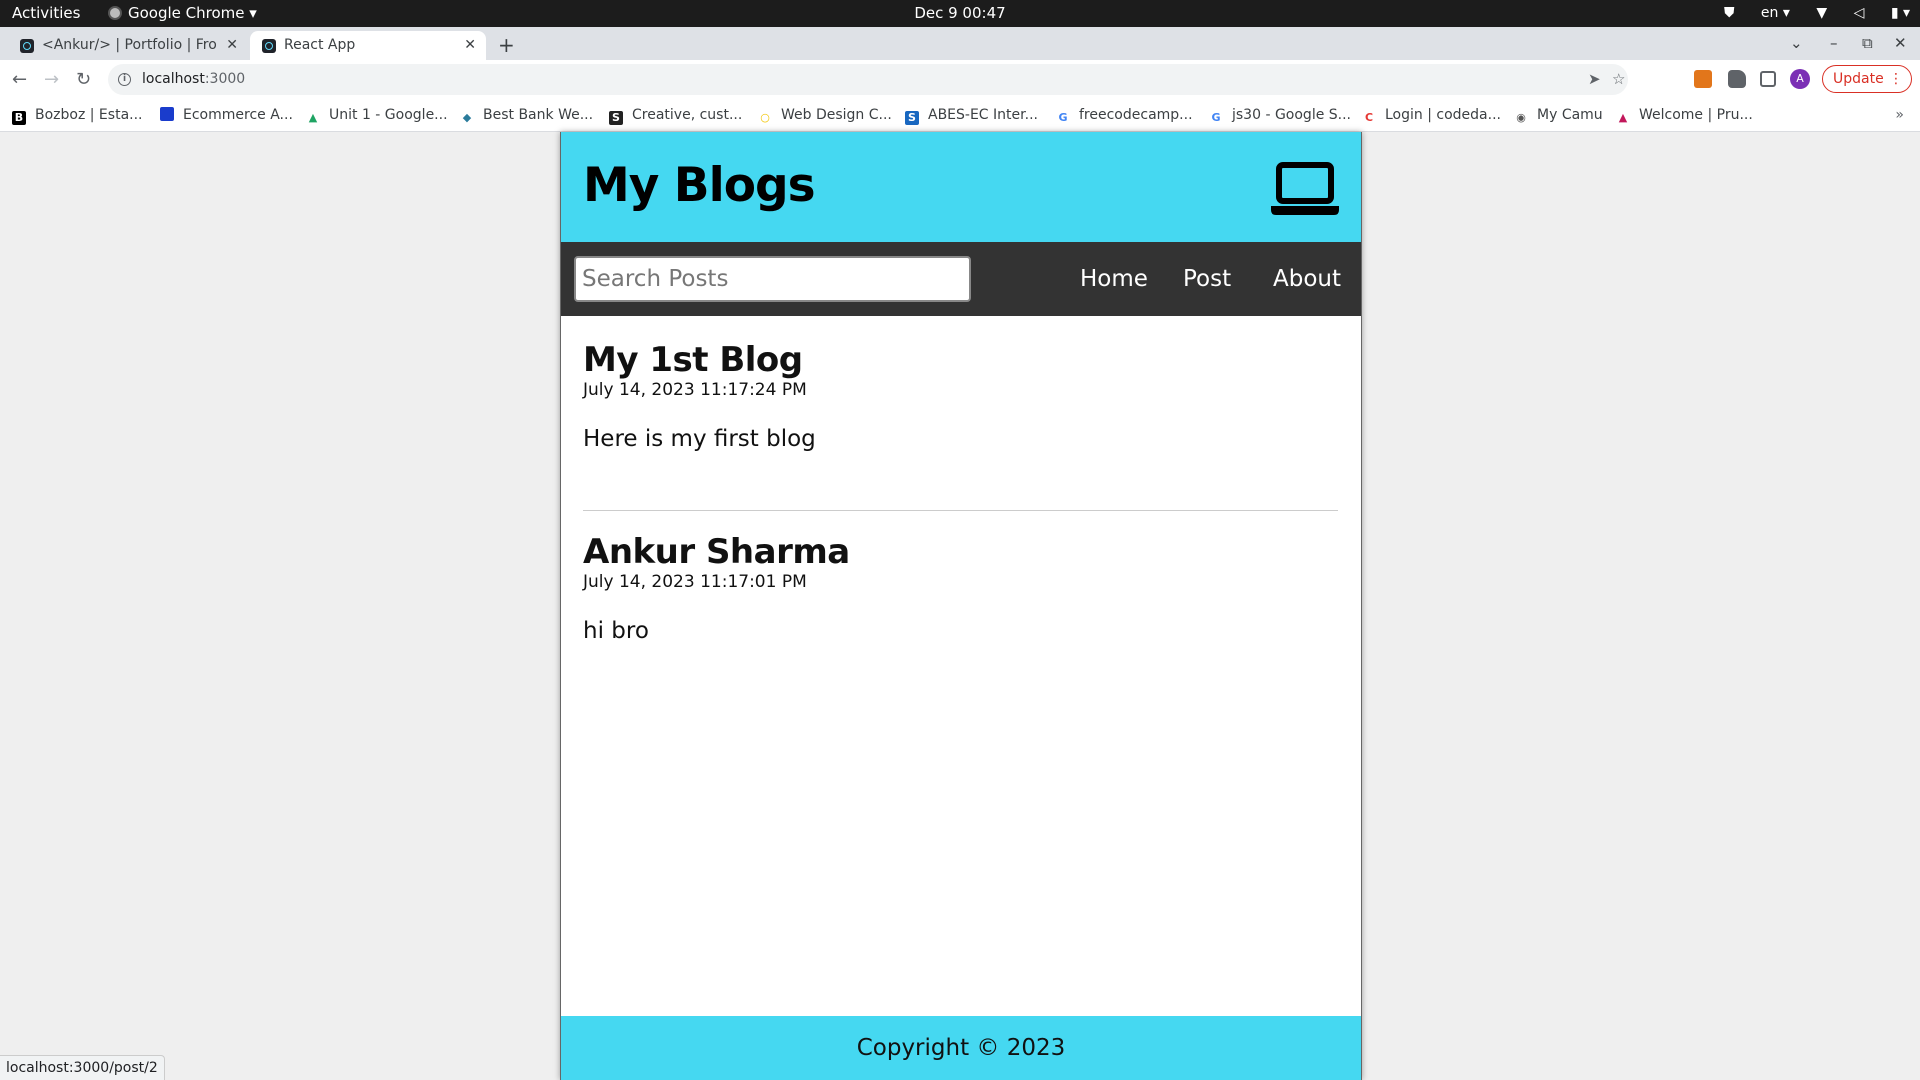 Image resolution: width=1920 pixels, height=1080 pixels. I want to click on tab-search-icon: ⌄, so click(1796, 43).